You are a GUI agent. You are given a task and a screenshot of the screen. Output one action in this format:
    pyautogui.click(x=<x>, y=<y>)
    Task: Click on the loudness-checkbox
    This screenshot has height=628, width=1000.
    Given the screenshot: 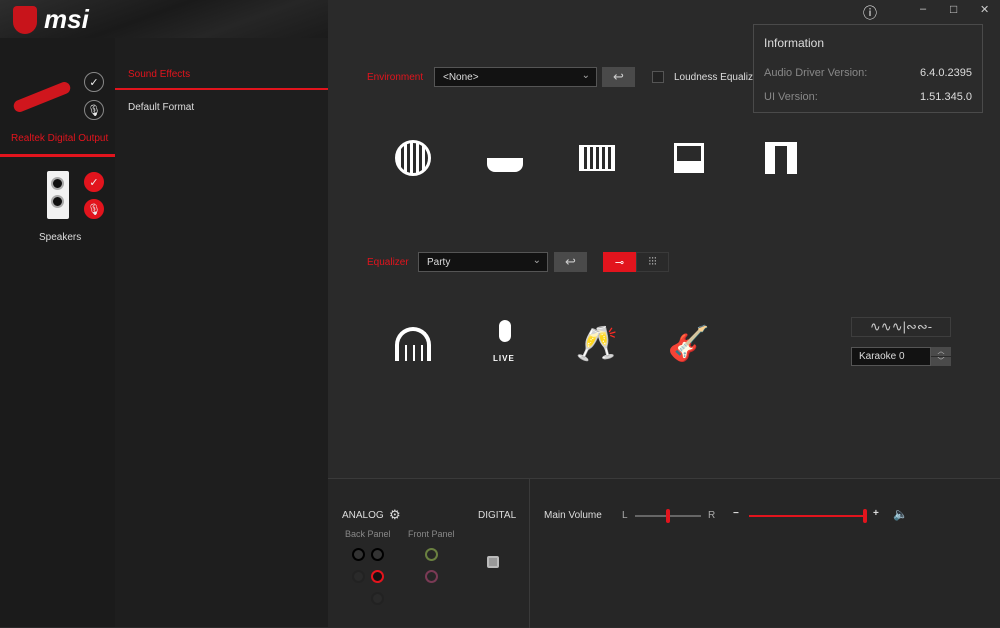 What is the action you would take?
    pyautogui.click(x=658, y=77)
    